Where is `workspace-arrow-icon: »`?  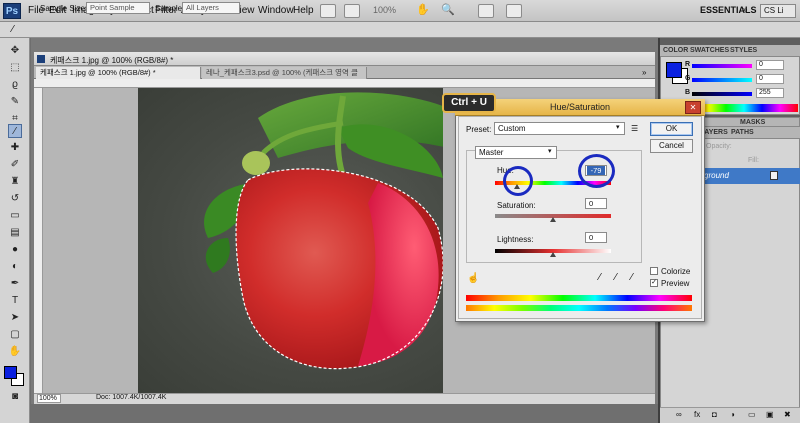 workspace-arrow-icon: » is located at coordinates (745, 9).